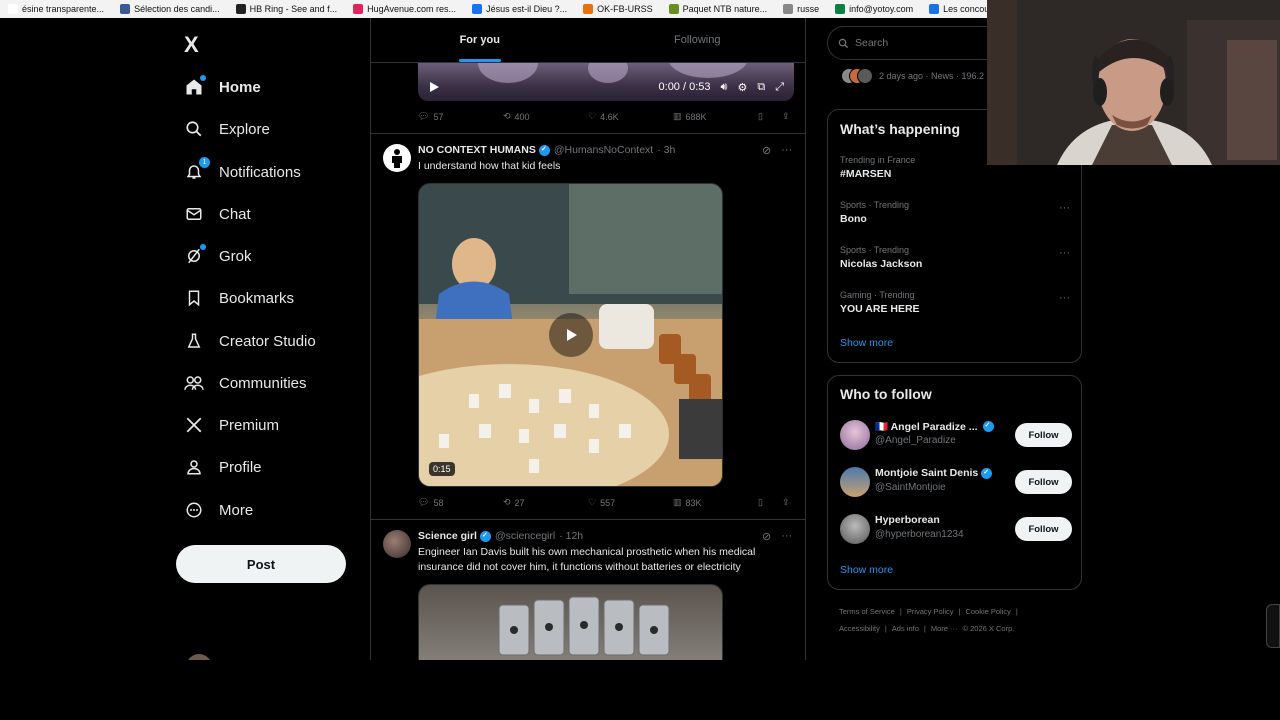 Image resolution: width=1280 pixels, height=720 pixels. Describe the element at coordinates (245, 383) in the screenshot. I see `nav-item-communities: Communities` at that location.